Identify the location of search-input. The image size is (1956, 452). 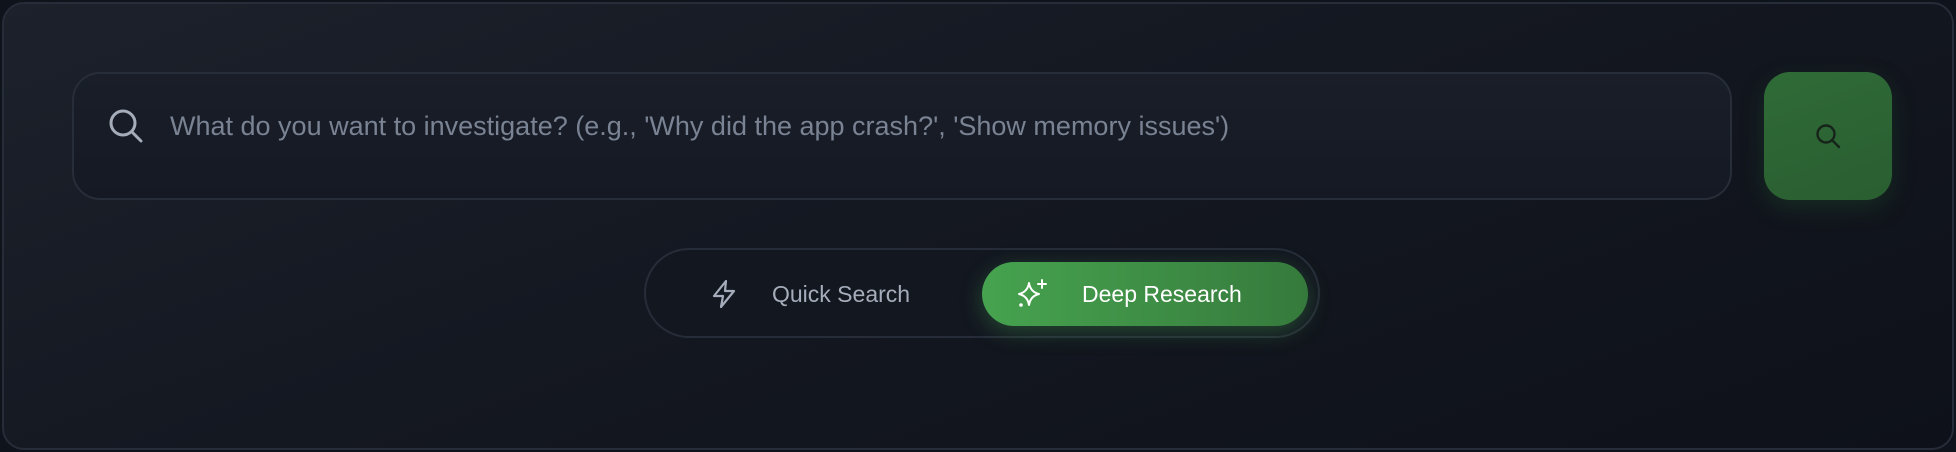
(930, 126).